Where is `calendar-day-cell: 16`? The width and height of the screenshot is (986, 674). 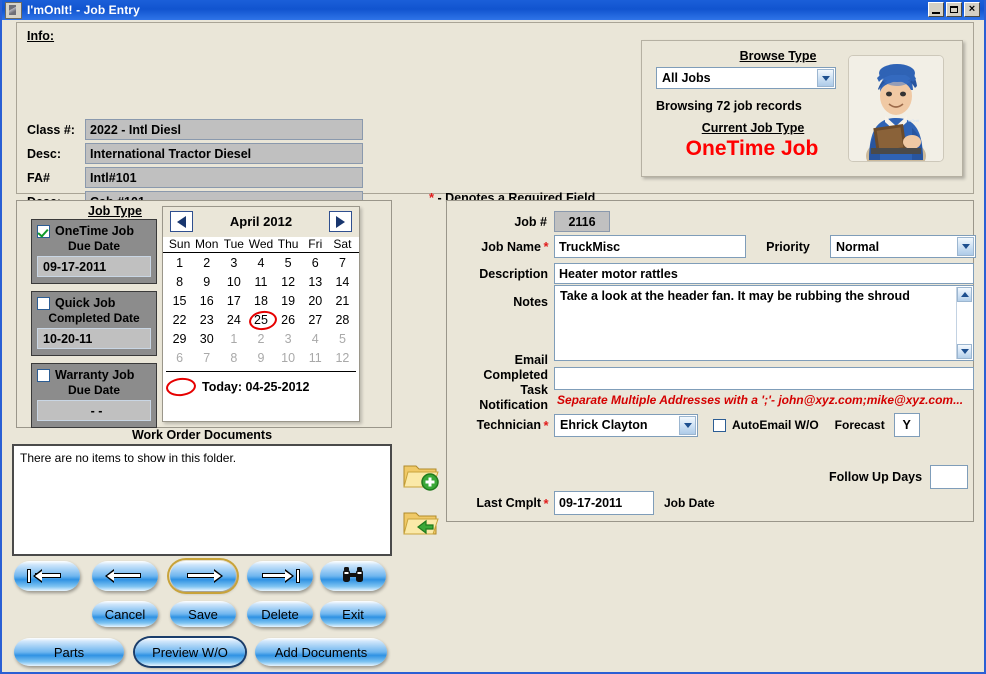
calendar-day-cell: 16 is located at coordinates (206, 300).